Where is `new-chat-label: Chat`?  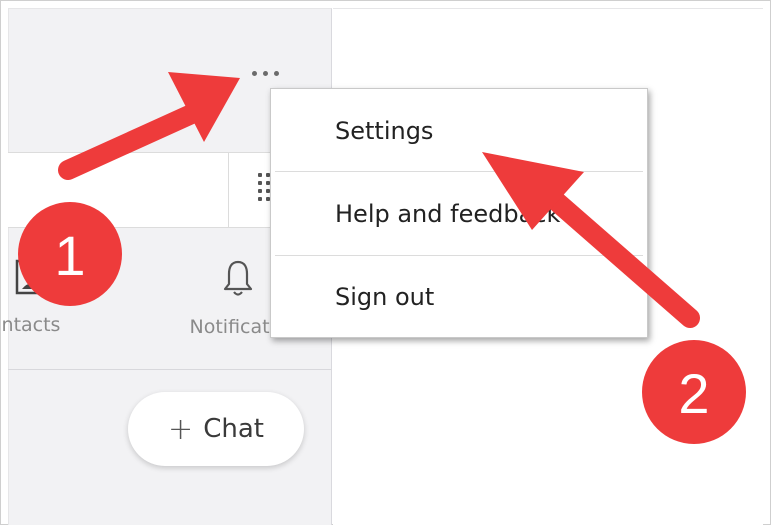
new-chat-label: Chat is located at coordinates (233, 429).